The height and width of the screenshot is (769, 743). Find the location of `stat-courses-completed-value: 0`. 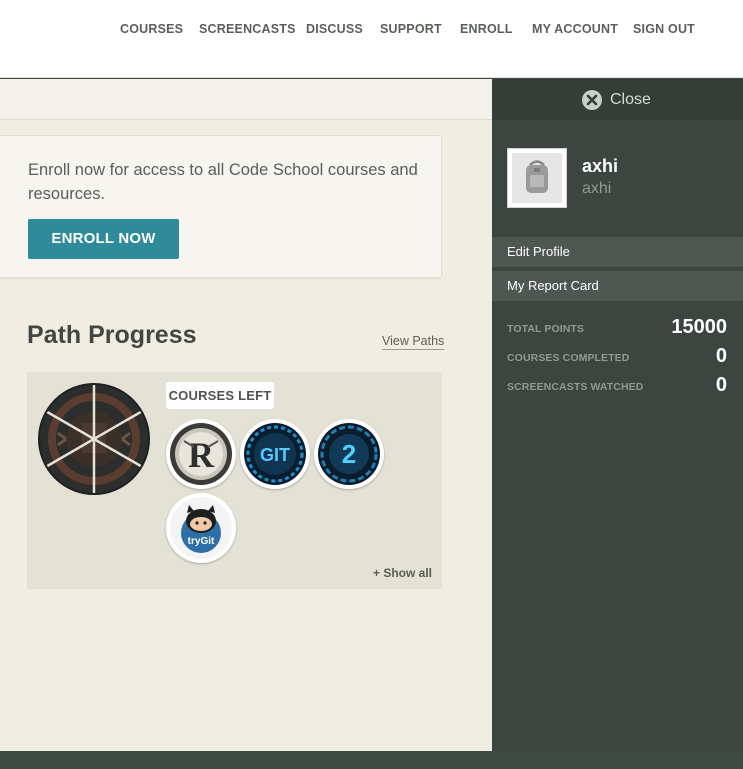

stat-courses-completed-value: 0 is located at coordinates (721, 356).